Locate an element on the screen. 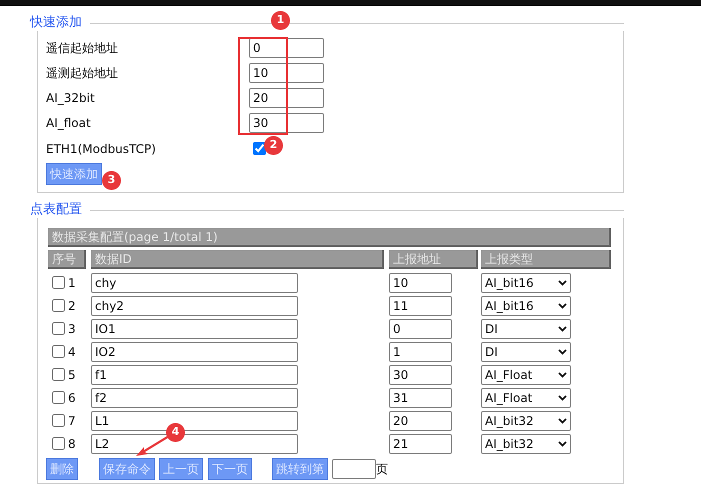 This screenshot has width=701, height=485. address-field: 31 is located at coordinates (420, 398).